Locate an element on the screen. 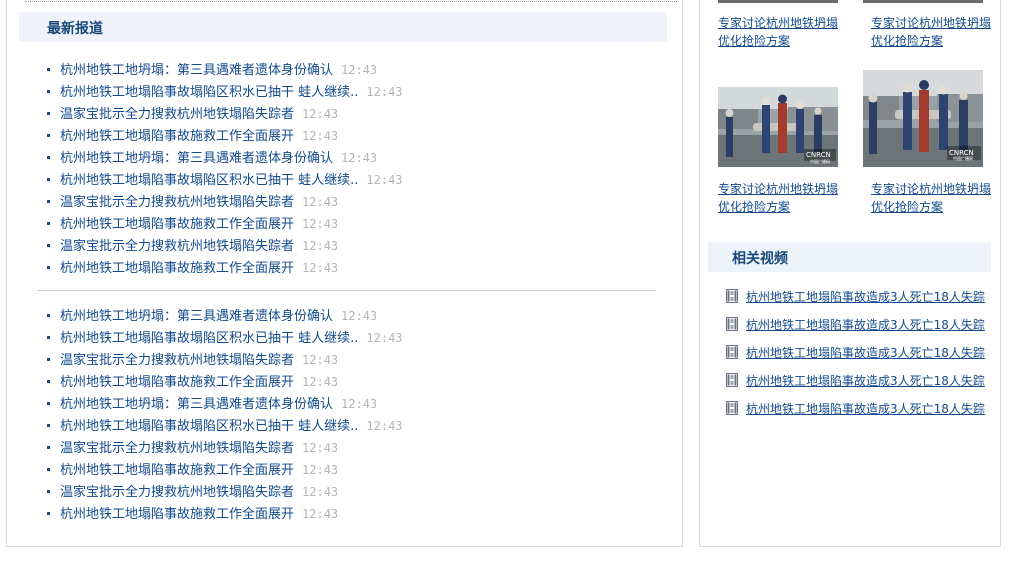  list-divider is located at coordinates (346, 290).